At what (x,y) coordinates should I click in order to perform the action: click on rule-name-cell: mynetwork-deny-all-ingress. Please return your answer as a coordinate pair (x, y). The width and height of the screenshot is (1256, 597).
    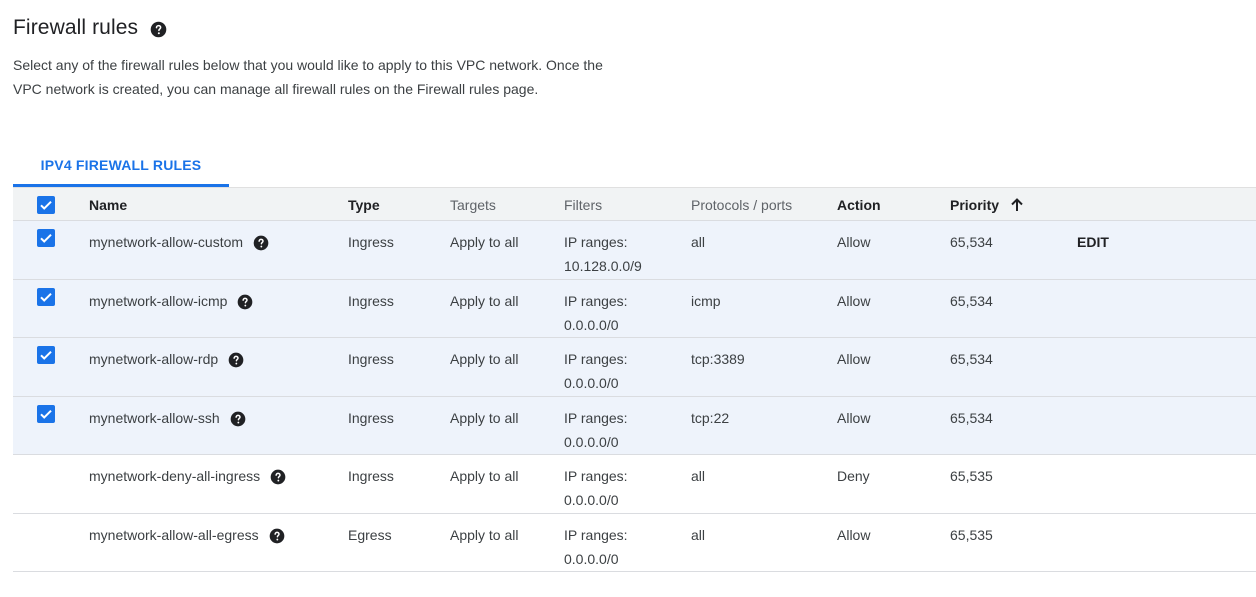
    Looking at the image, I should click on (187, 476).